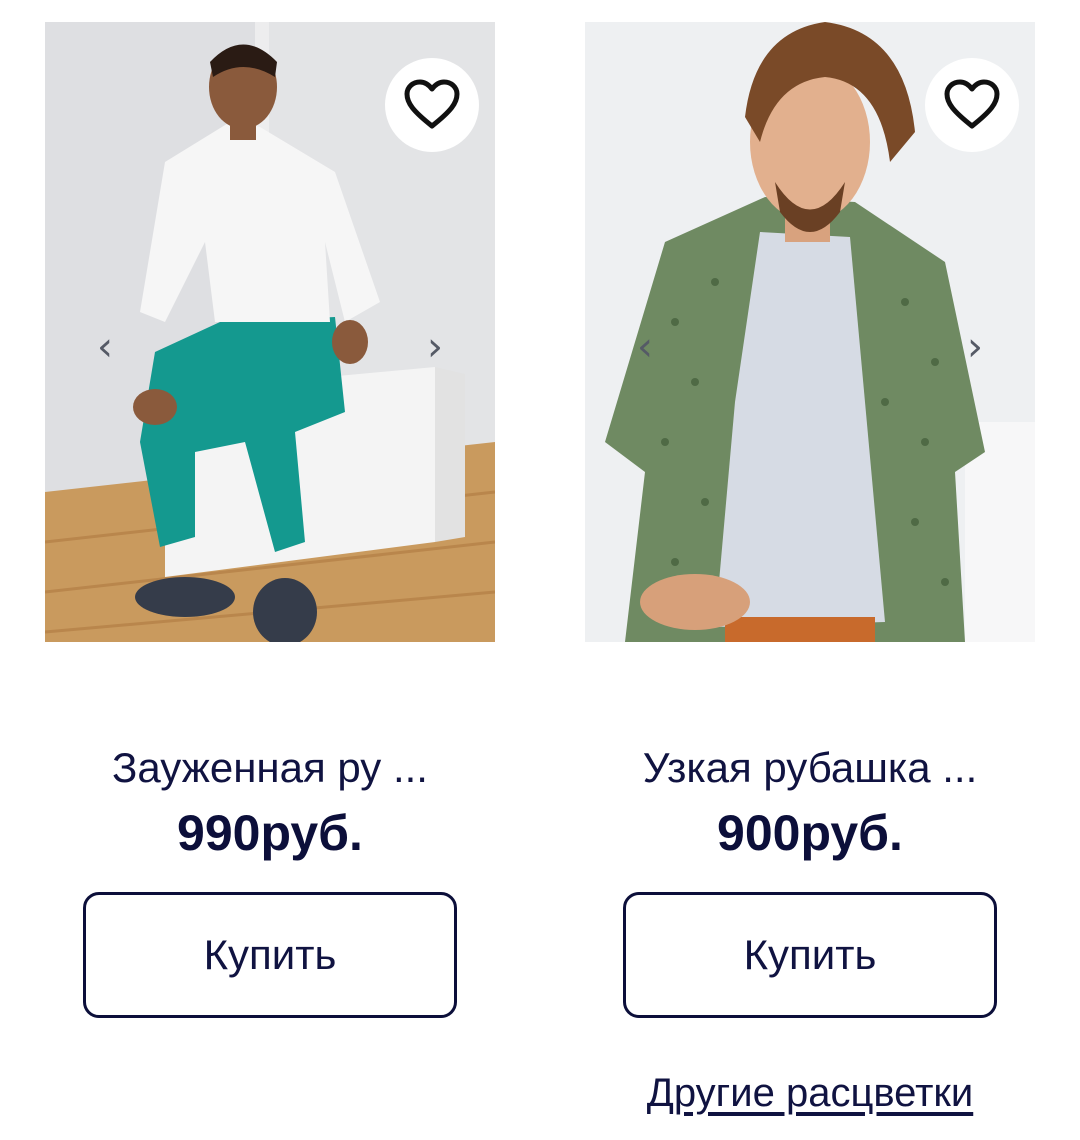 Image resolution: width=1080 pixels, height=1140 pixels. I want to click on product-price: 990руб., so click(270, 833).